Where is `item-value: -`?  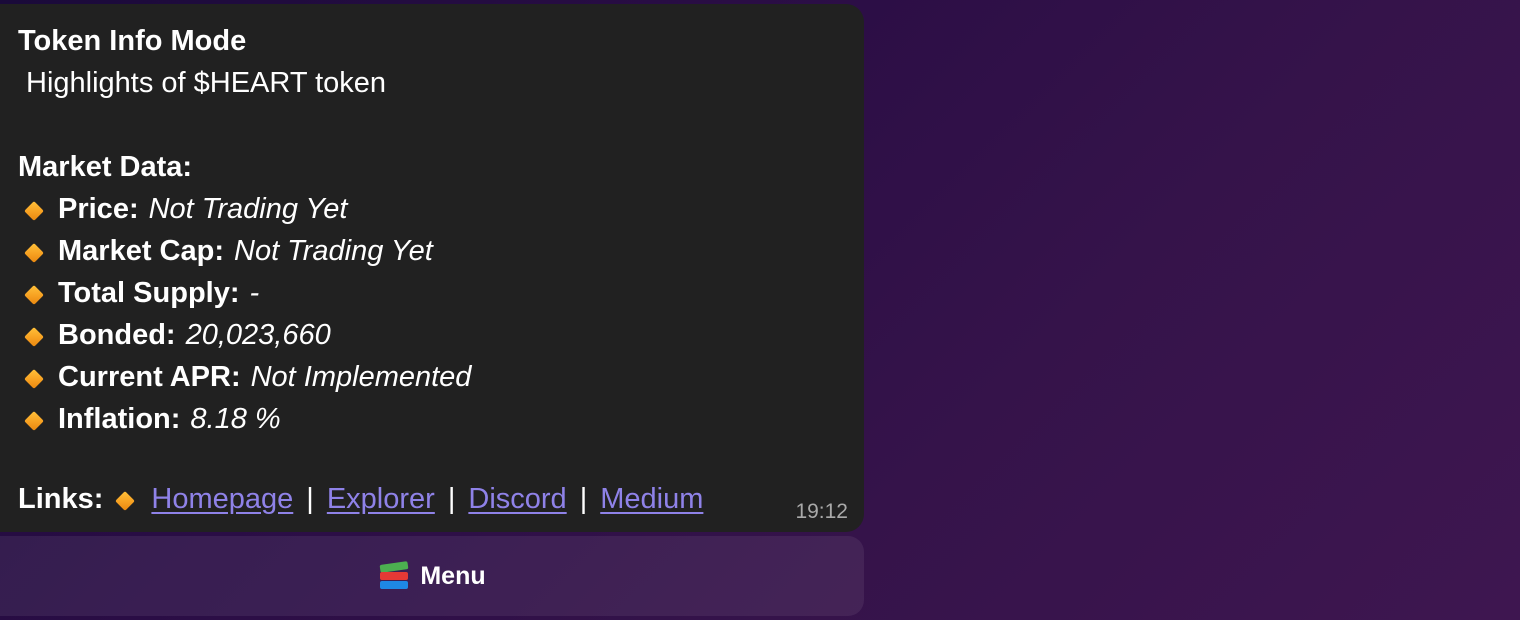
item-value: - is located at coordinates (254, 293).